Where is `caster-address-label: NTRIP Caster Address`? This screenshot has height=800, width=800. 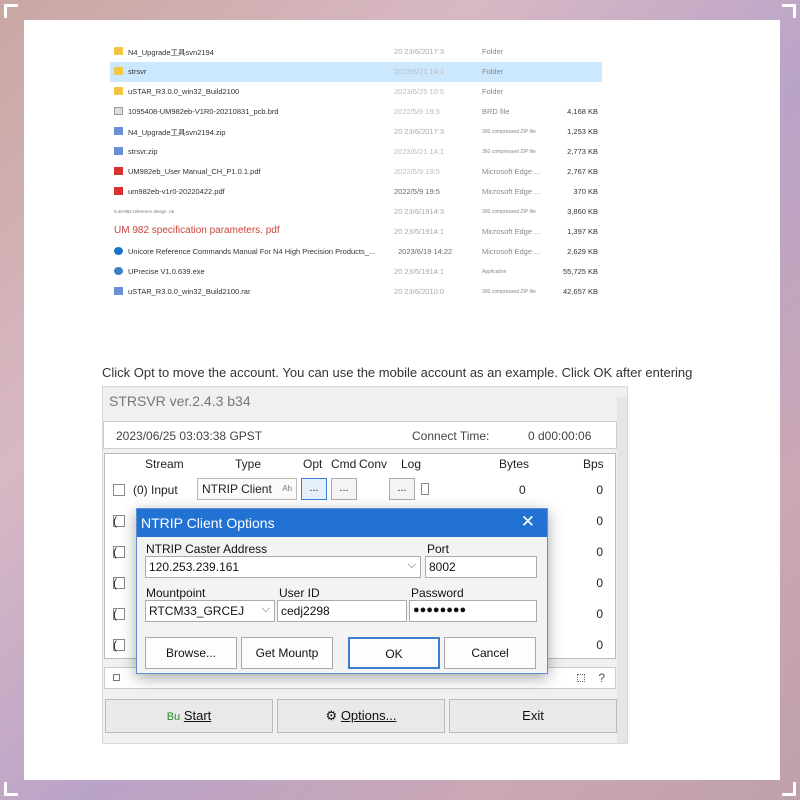
caster-address-label: NTRIP Caster Address is located at coordinates (207, 549).